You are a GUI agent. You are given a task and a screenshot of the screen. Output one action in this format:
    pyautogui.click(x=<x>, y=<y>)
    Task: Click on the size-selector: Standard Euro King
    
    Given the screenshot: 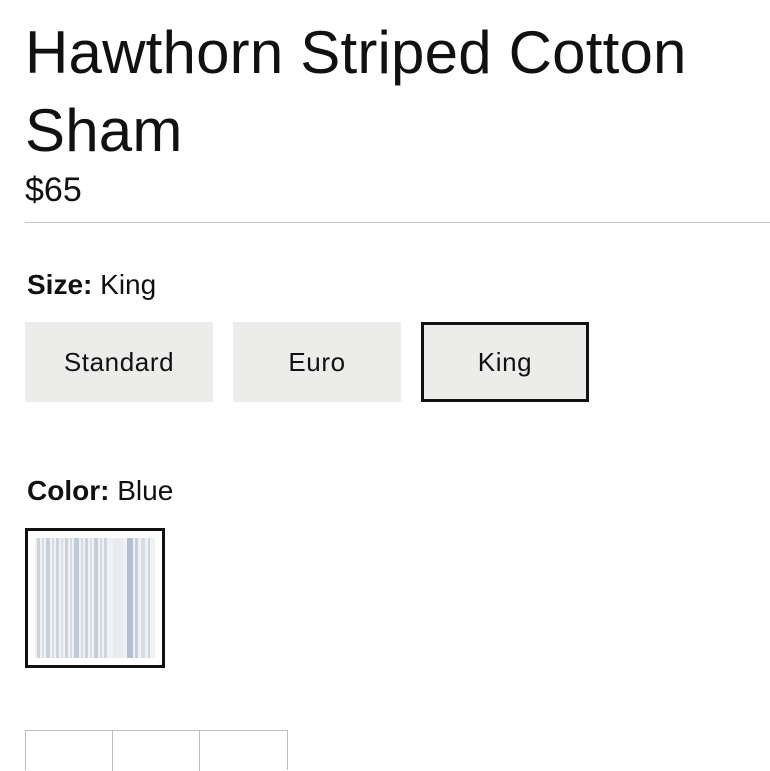 What is the action you would take?
    pyautogui.click(x=307, y=362)
    